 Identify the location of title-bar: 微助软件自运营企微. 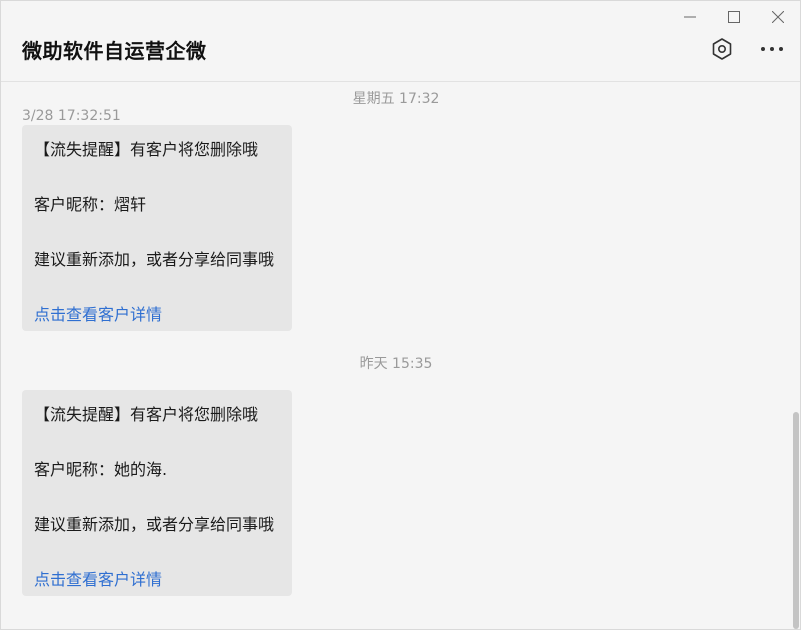
(400, 41).